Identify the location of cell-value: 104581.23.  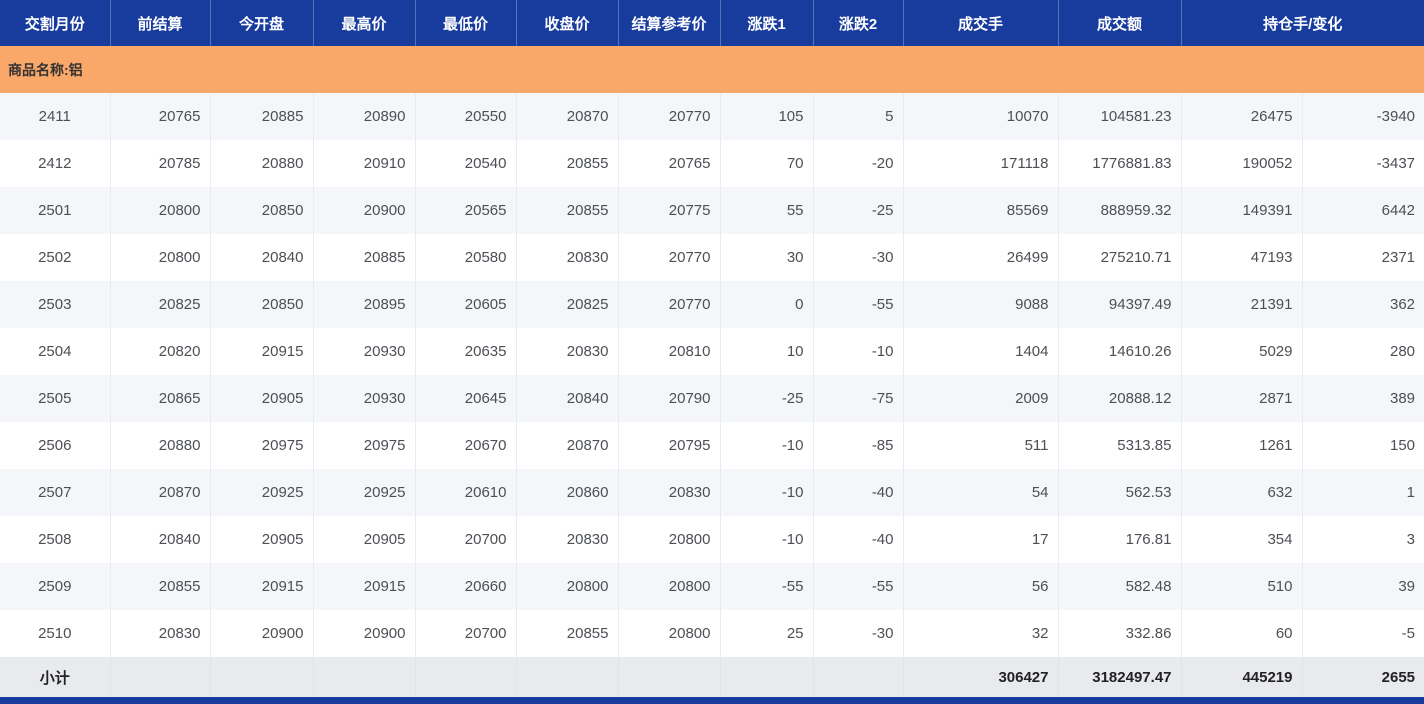
(1120, 116).